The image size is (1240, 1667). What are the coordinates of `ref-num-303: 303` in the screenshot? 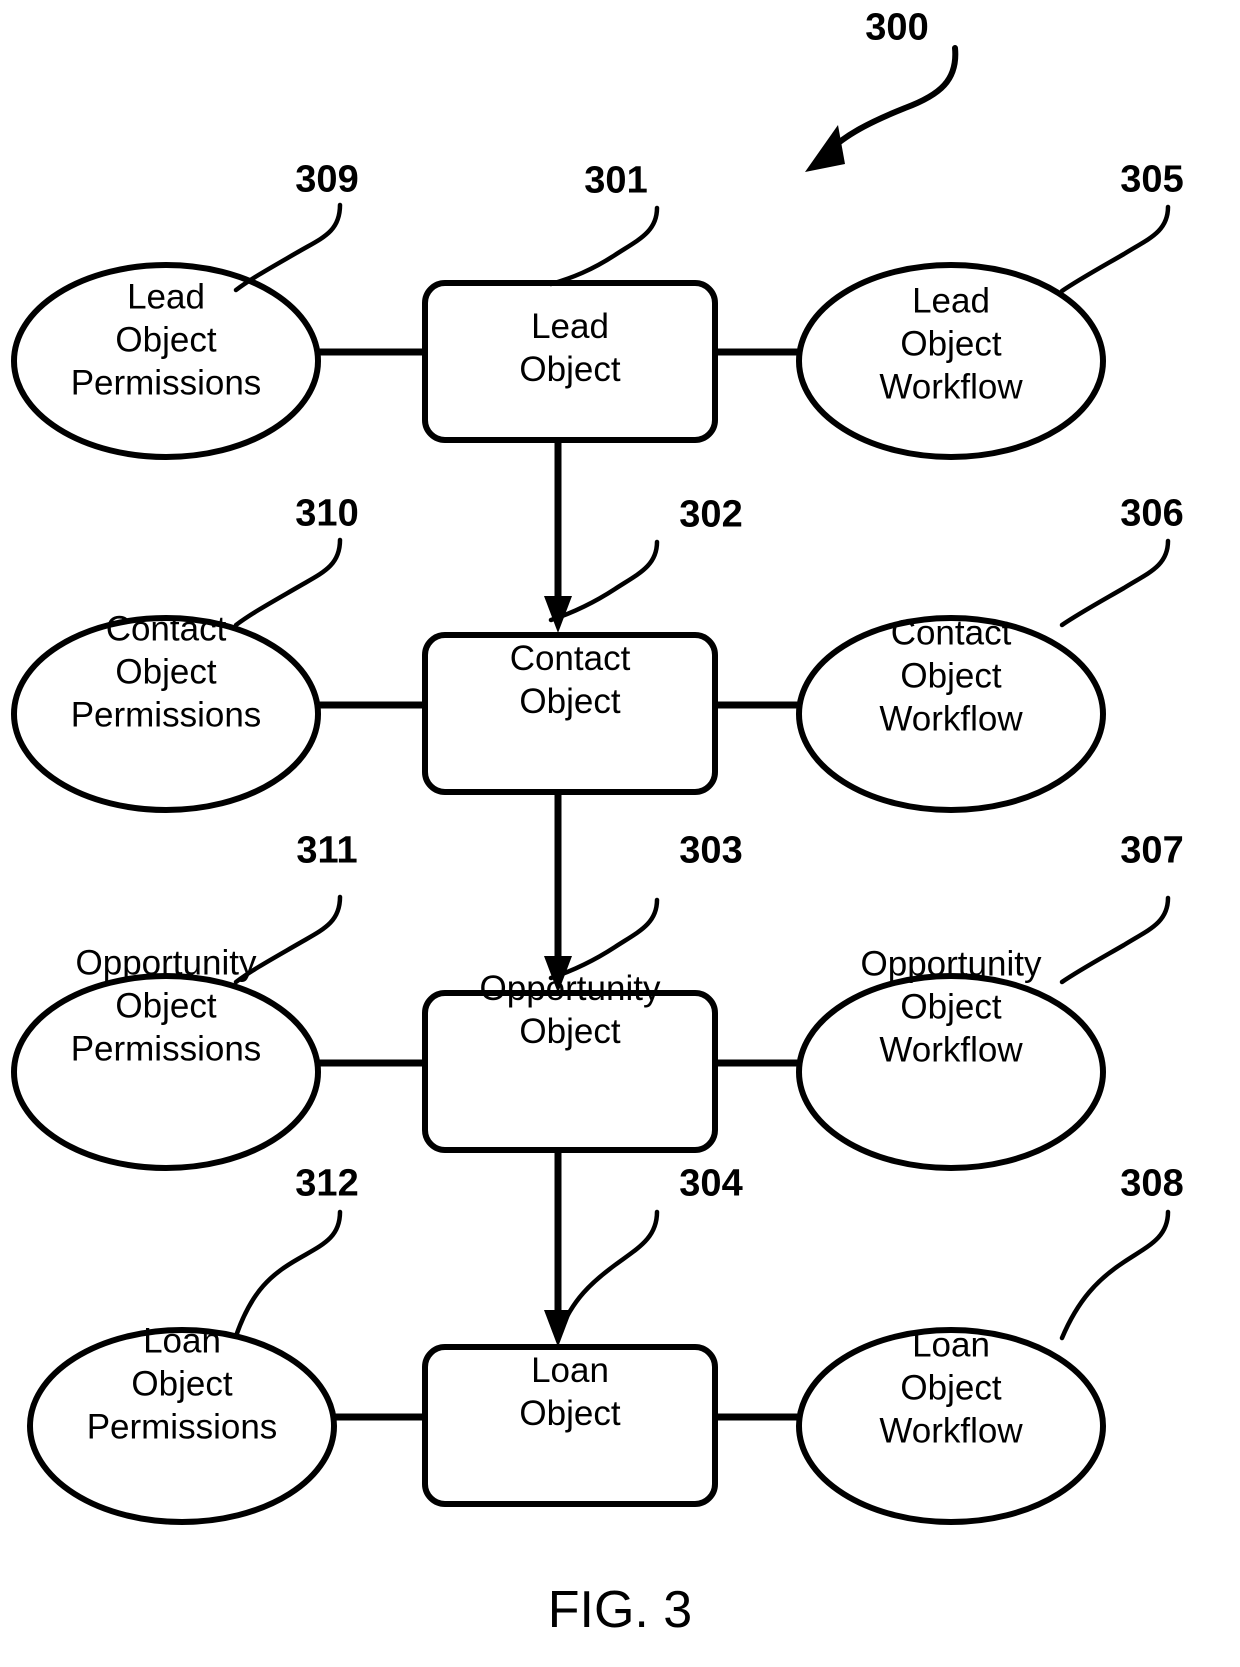 It's located at (711, 850).